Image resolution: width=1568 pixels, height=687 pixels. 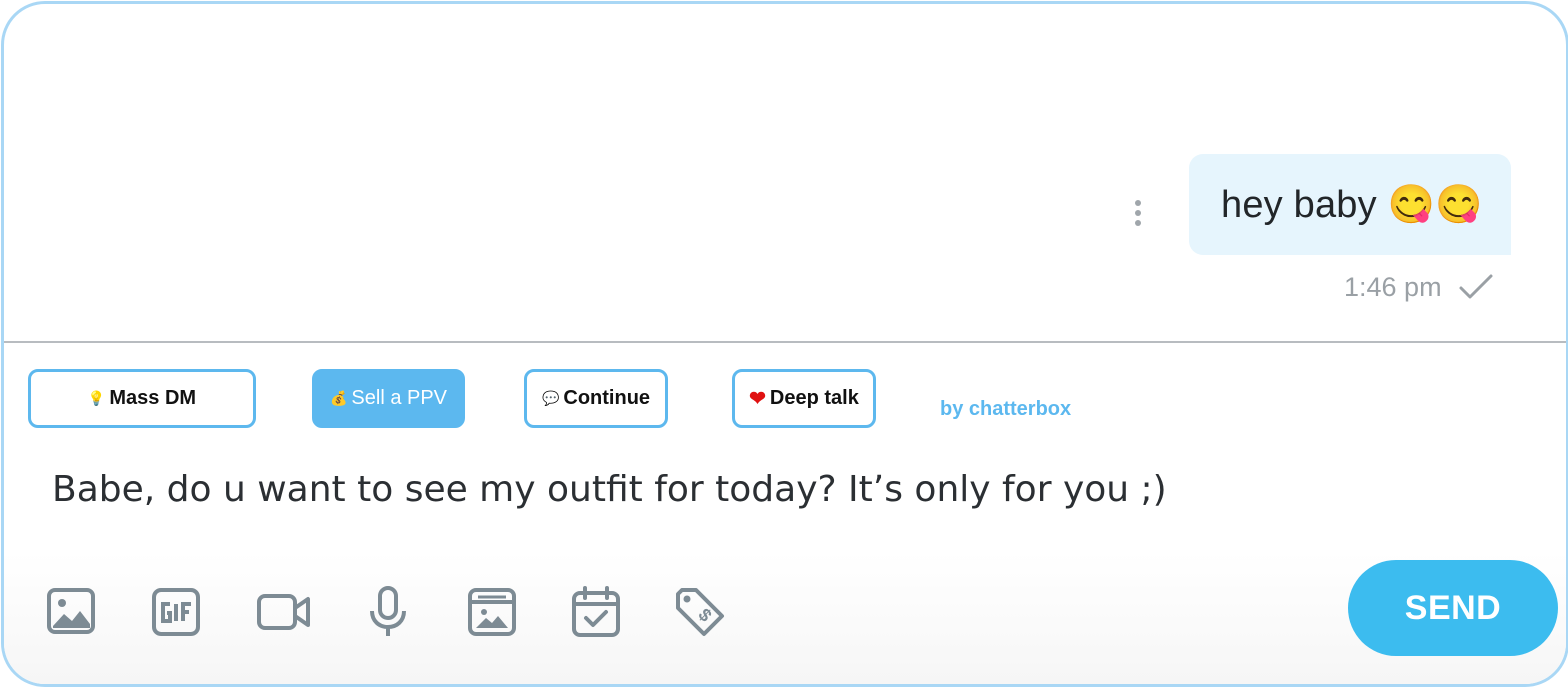 I want to click on message-bubble: hey baby 😋😋, so click(x=1350, y=204).